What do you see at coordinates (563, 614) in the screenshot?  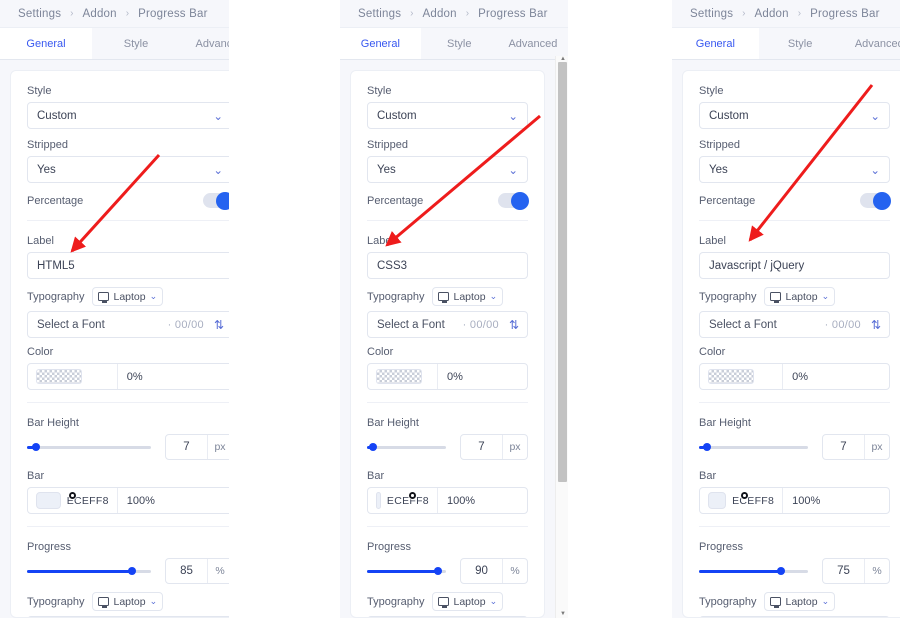 I see `scroll-down-icon: ▼` at bounding box center [563, 614].